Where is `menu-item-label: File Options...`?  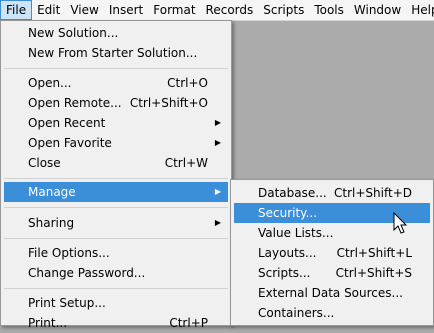
menu-item-label: File Options... is located at coordinates (69, 253).